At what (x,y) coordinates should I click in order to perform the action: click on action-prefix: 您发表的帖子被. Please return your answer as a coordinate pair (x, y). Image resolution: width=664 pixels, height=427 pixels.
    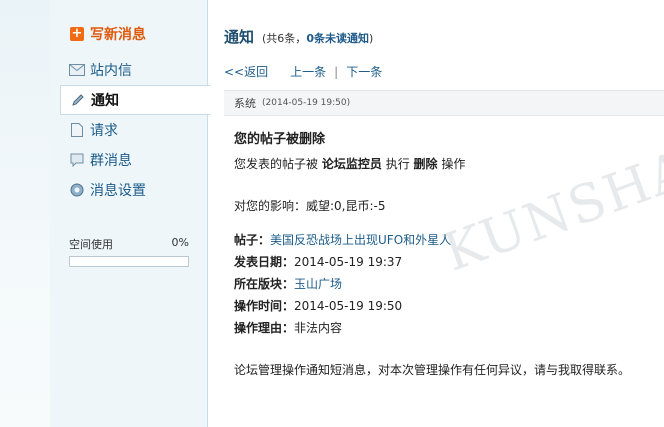
    Looking at the image, I should click on (276, 164).